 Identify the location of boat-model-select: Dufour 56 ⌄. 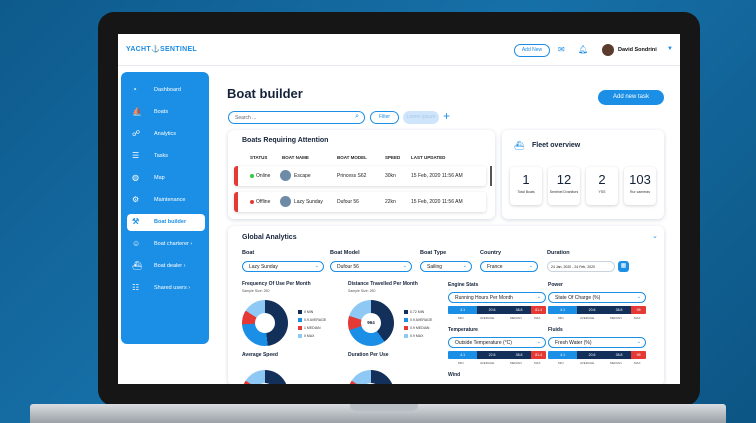
(371, 266).